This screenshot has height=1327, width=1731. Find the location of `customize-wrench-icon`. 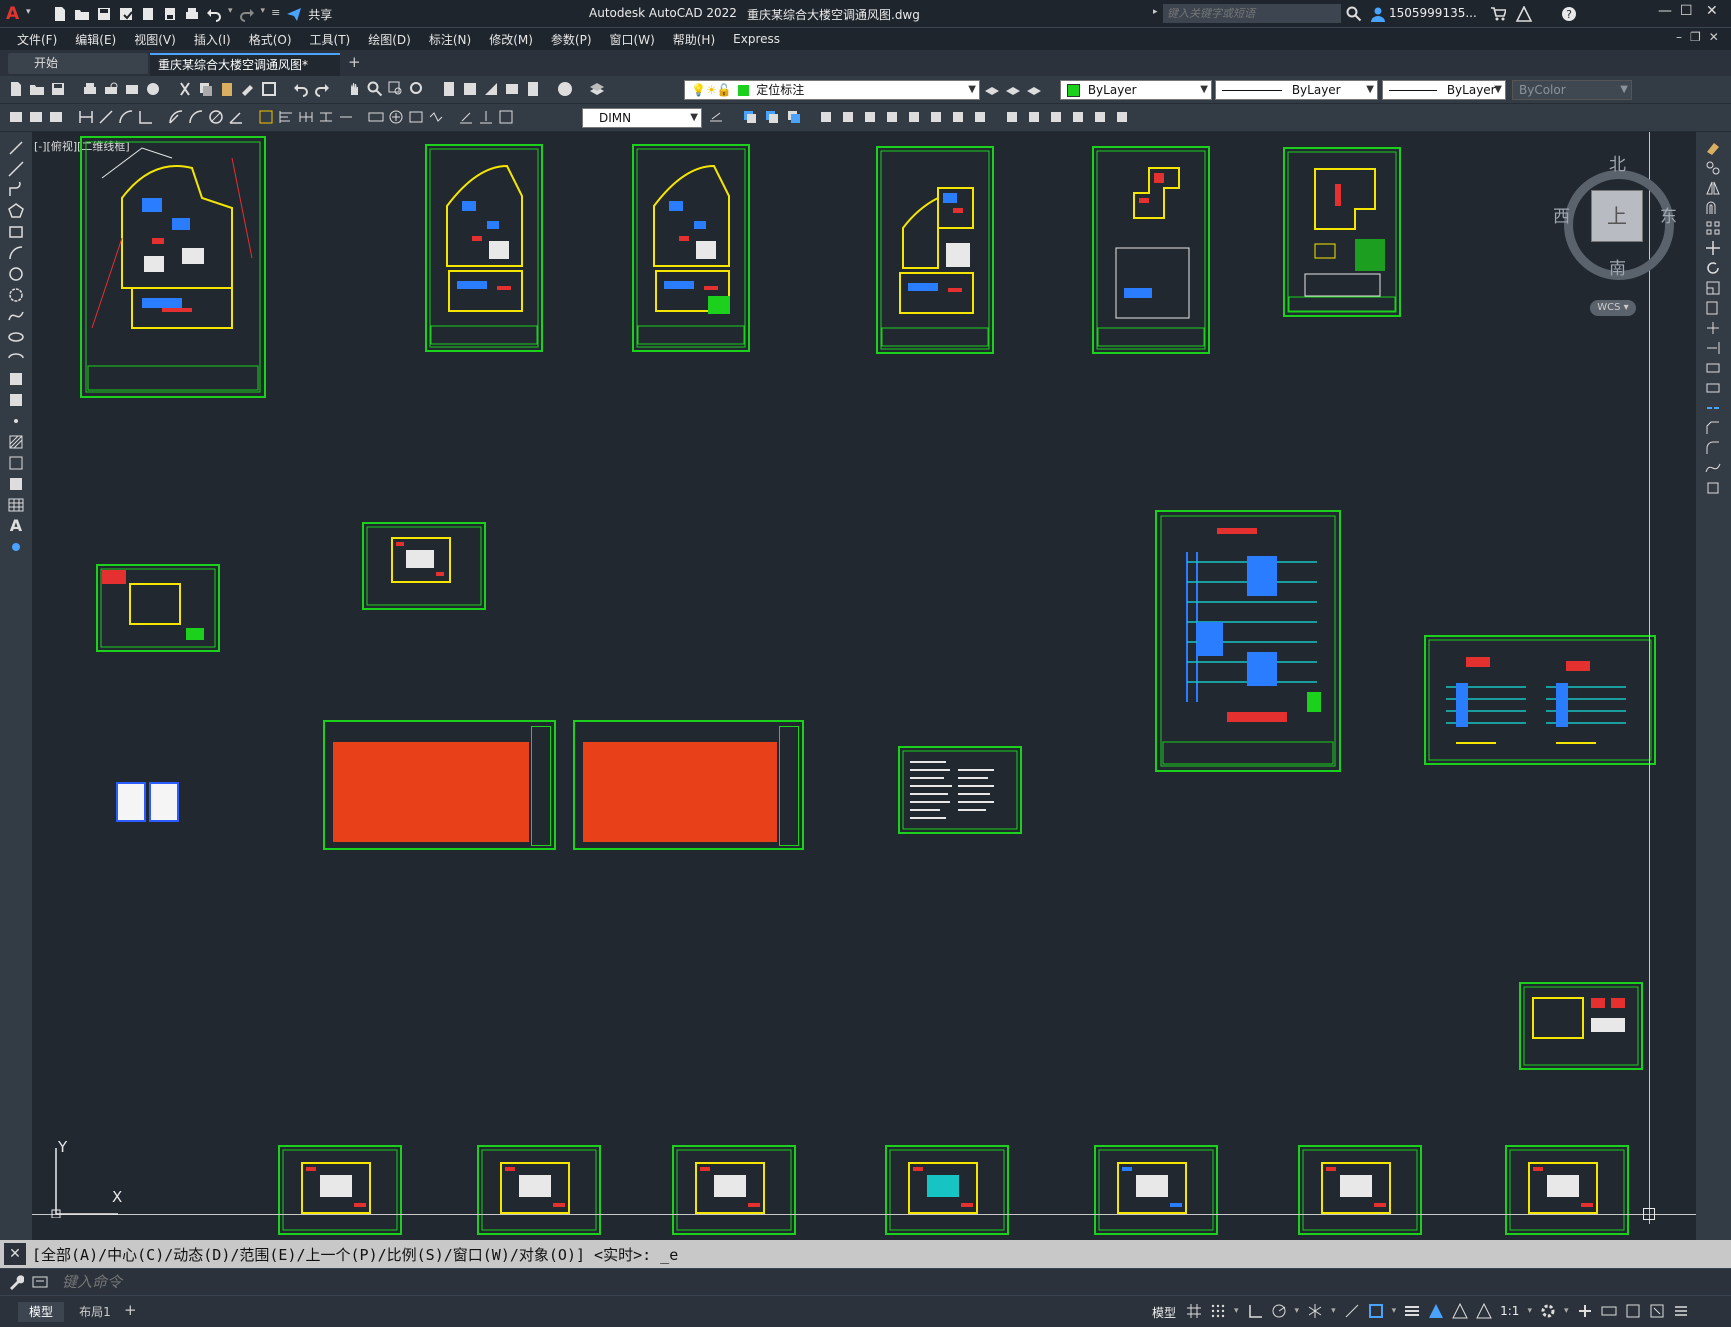

customize-wrench-icon is located at coordinates (16, 1282).